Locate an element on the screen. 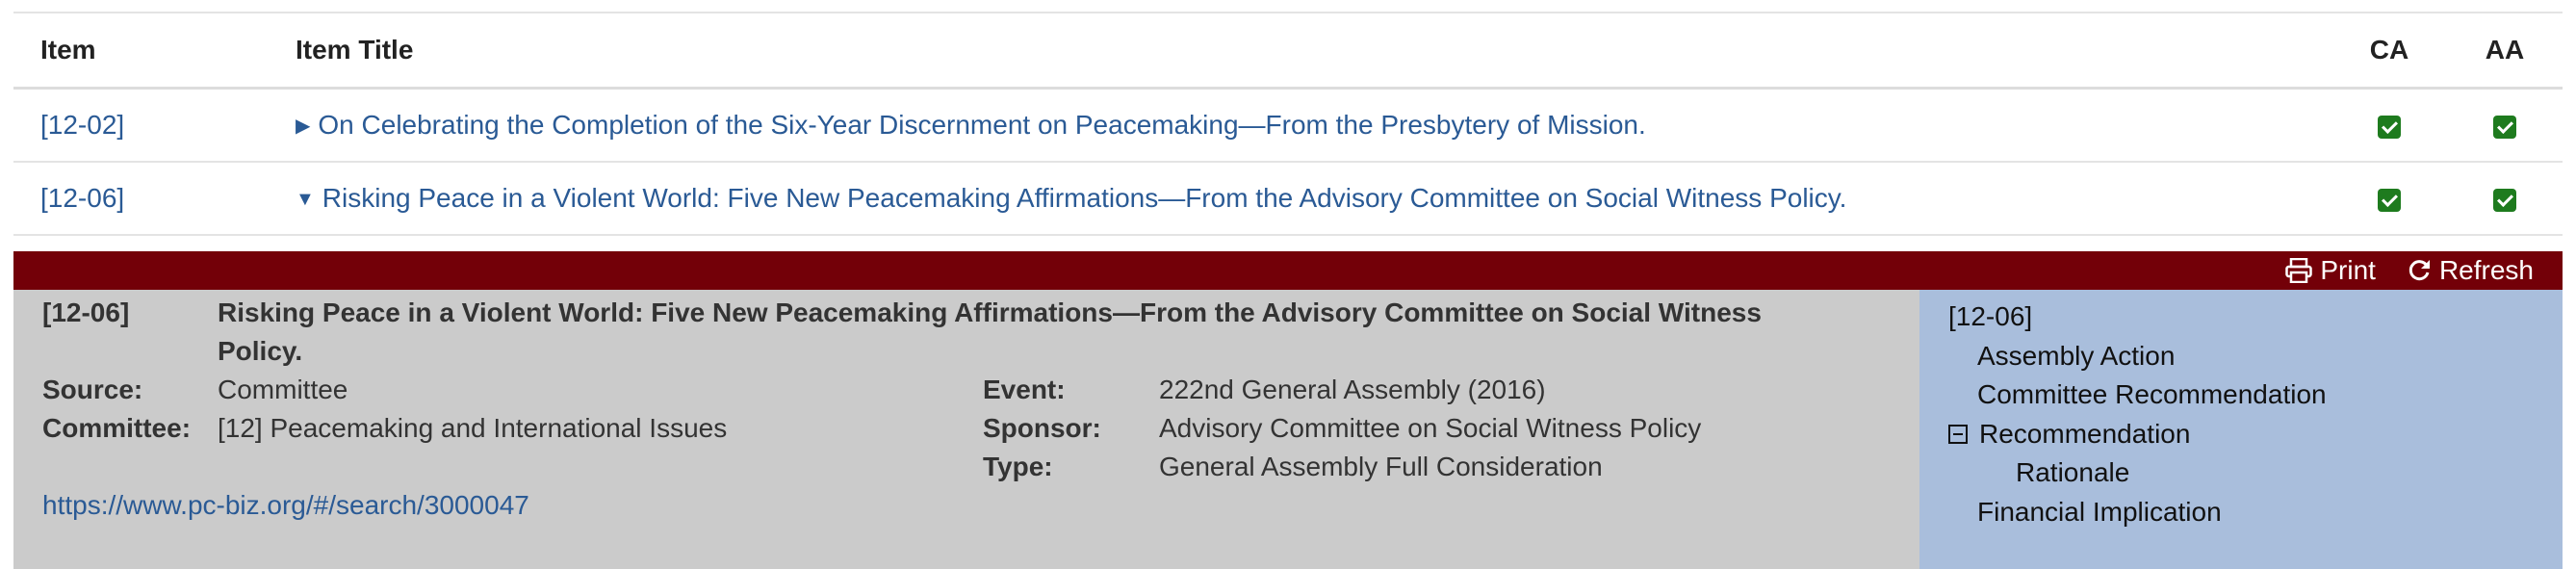 This screenshot has width=2576, height=569. committee-label: Committee: is located at coordinates (117, 428).